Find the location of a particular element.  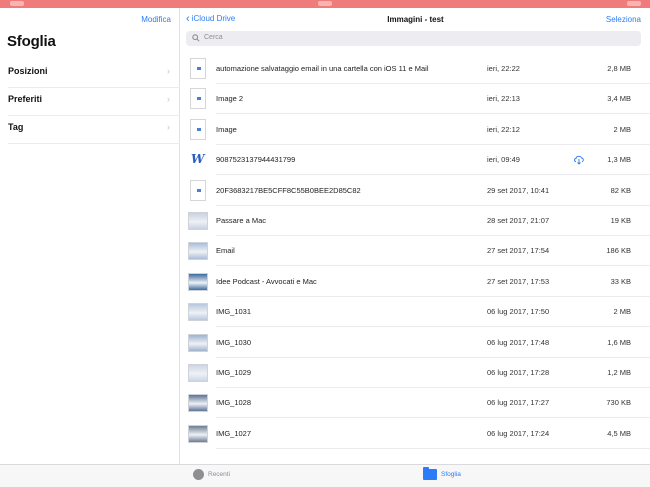

file-row: Image ieri, 22:12 2 MB is located at coordinates (415, 130).